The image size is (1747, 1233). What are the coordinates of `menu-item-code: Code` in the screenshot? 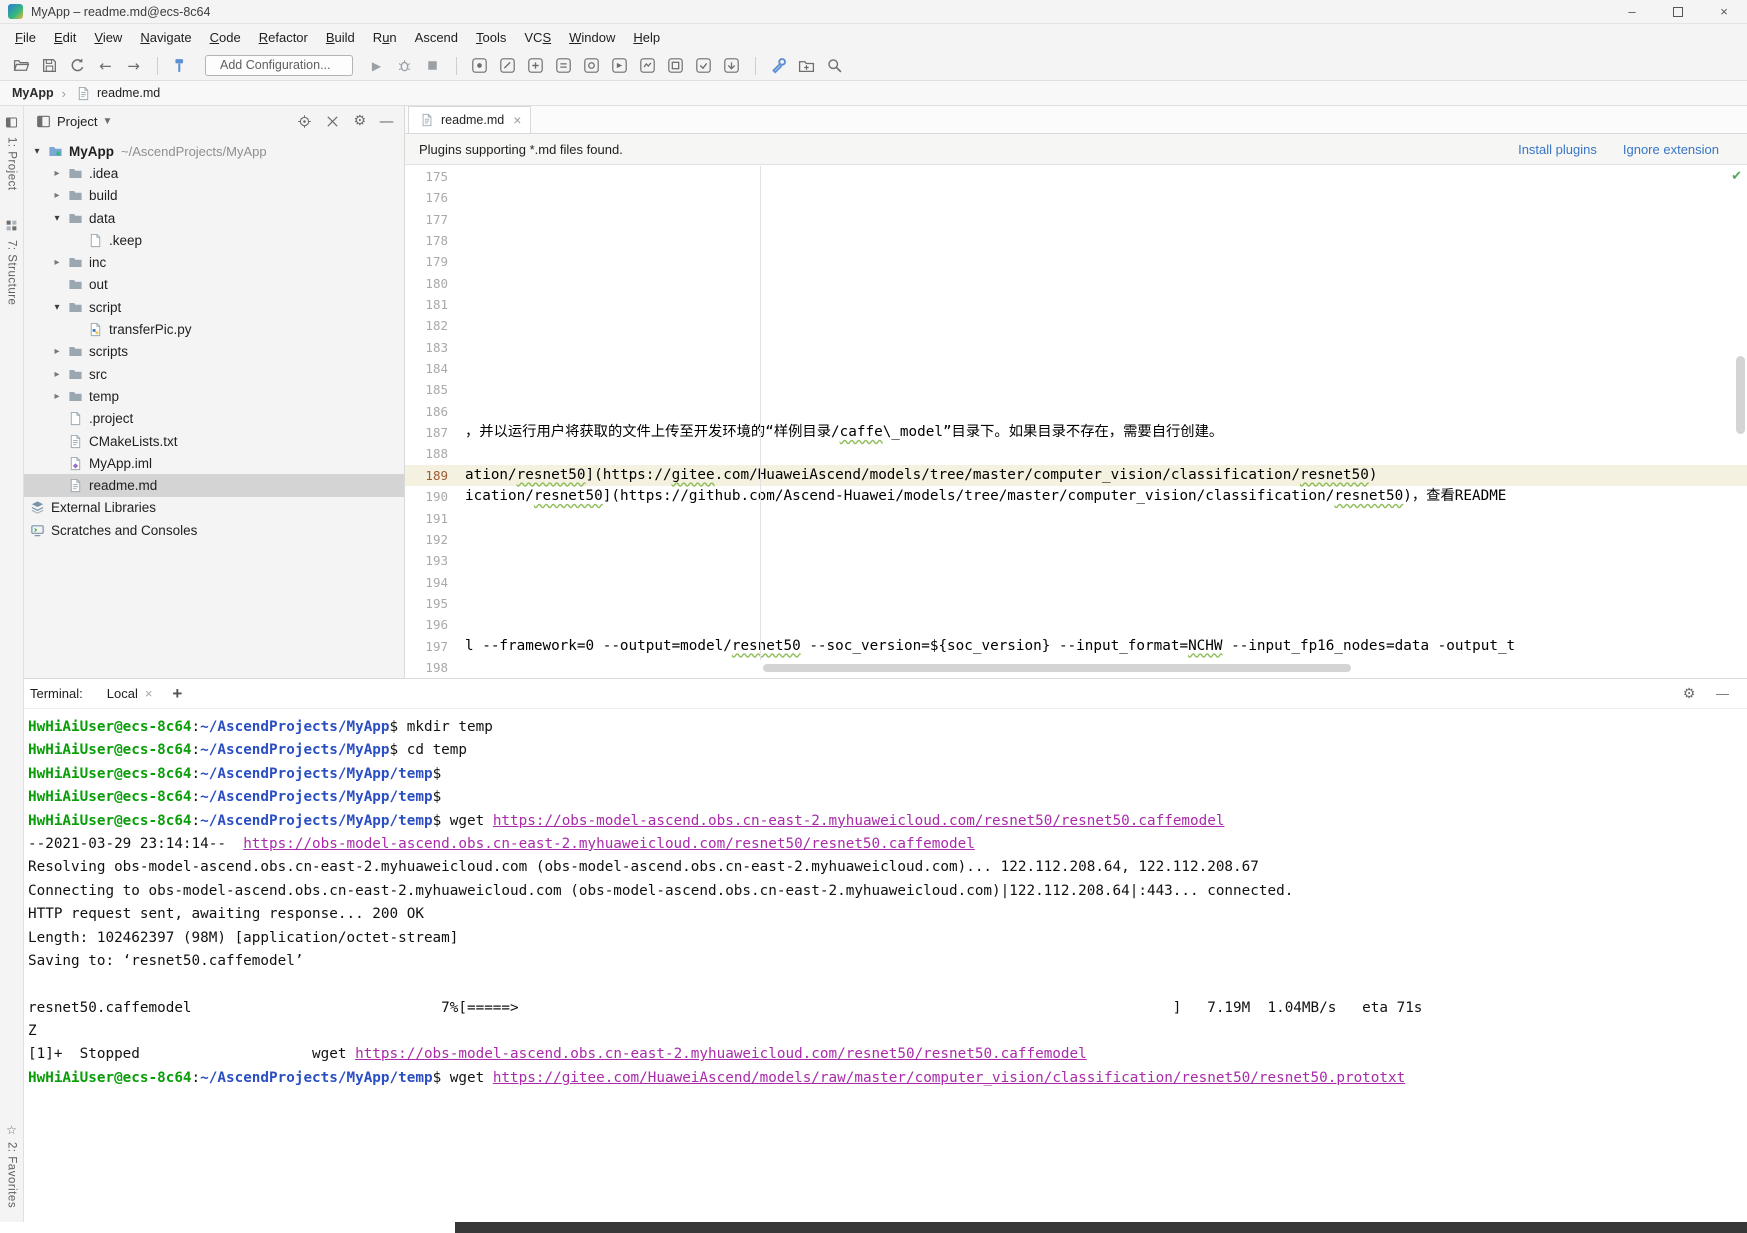 It's located at (225, 37).